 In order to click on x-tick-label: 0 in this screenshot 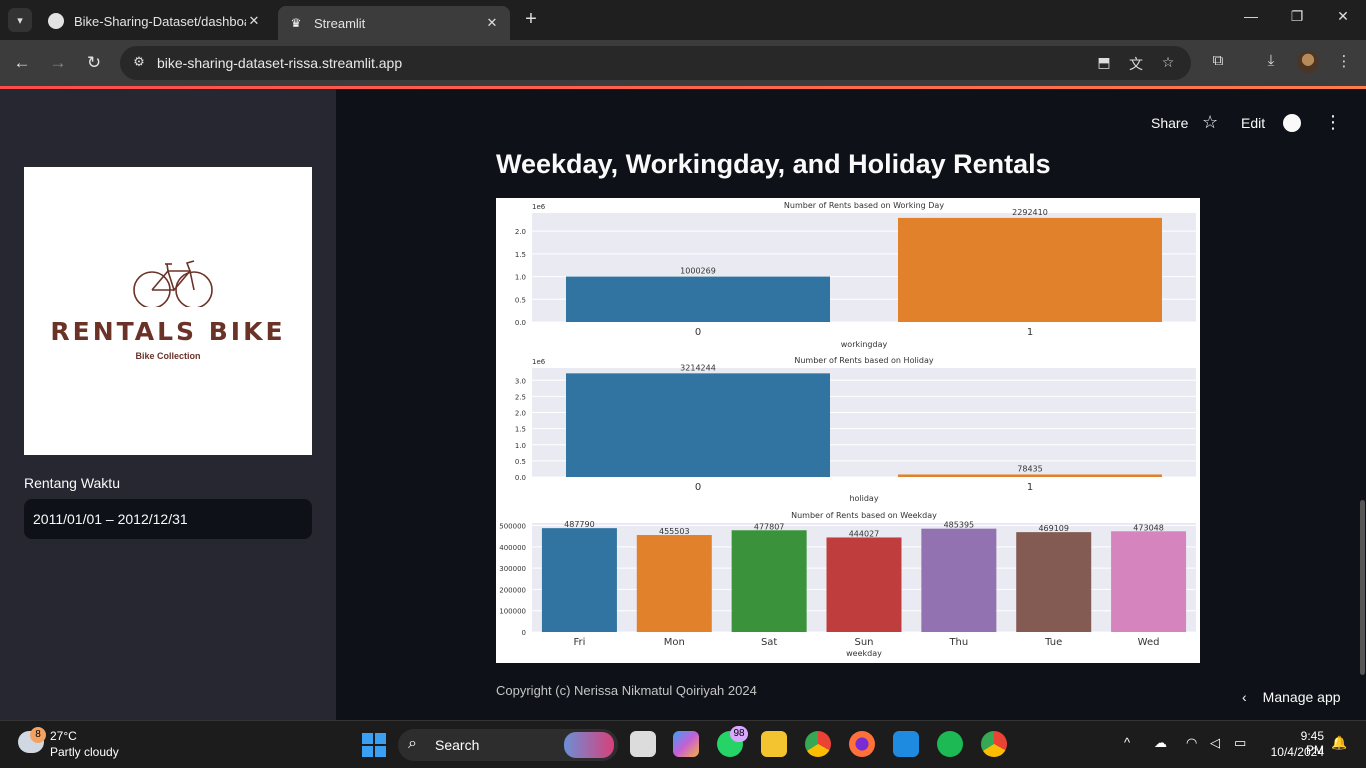, I will do `click(698, 487)`.